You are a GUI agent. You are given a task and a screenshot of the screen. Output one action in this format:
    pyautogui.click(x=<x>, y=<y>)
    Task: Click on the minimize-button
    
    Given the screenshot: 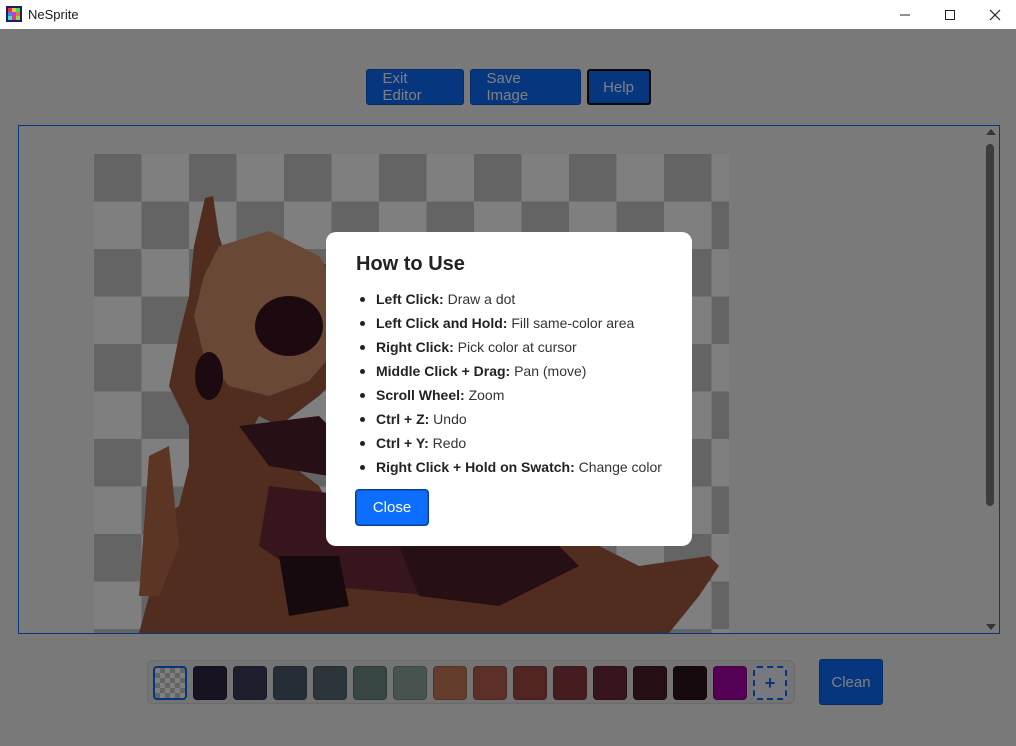 What is the action you would take?
    pyautogui.click(x=905, y=14)
    